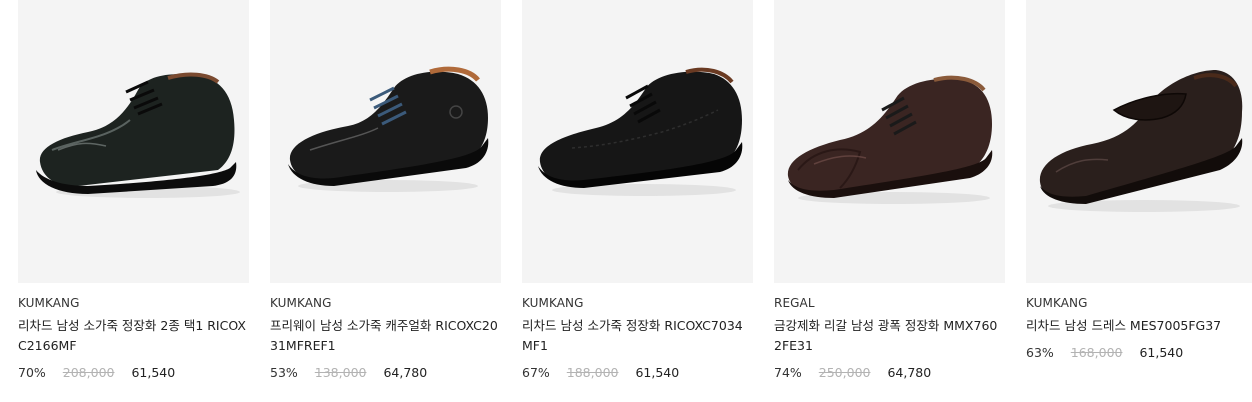  Describe the element at coordinates (1139, 326) in the screenshot. I see `product-name: 리차드 남성 드레스 MES7005FG37` at that location.